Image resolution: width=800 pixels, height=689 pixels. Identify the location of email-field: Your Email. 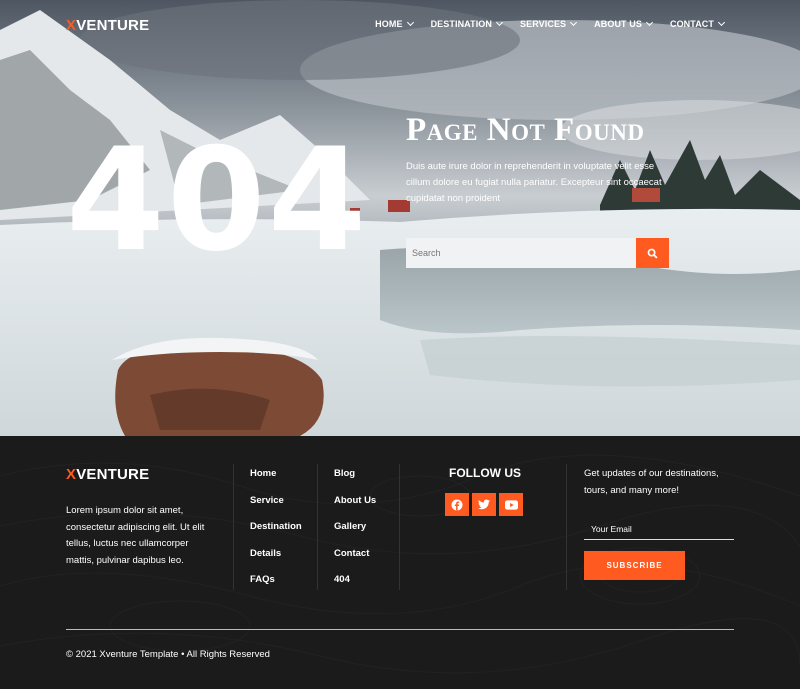
(659, 529).